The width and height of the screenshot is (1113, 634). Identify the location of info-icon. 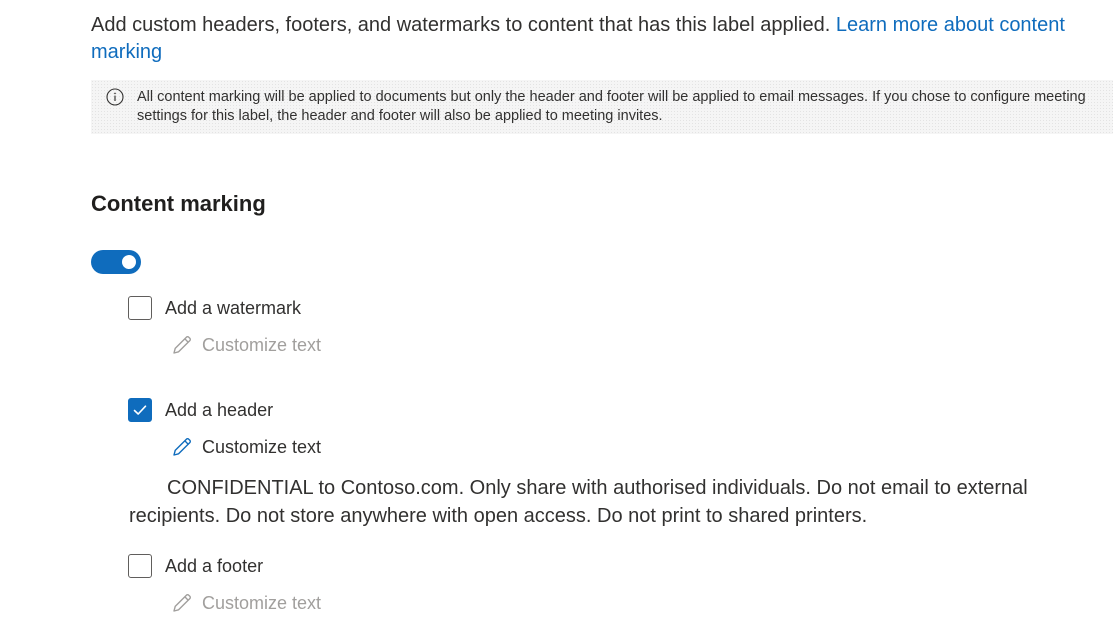
(115, 97).